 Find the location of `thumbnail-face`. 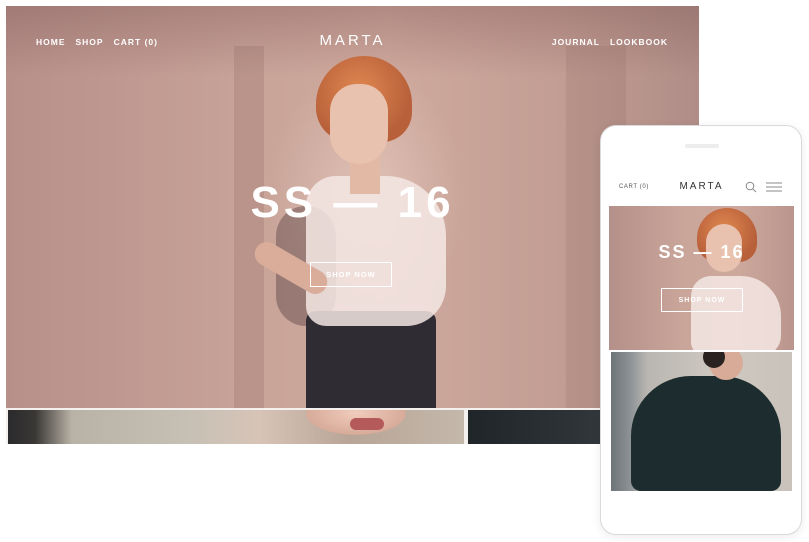

thumbnail-face is located at coordinates (341, 427).